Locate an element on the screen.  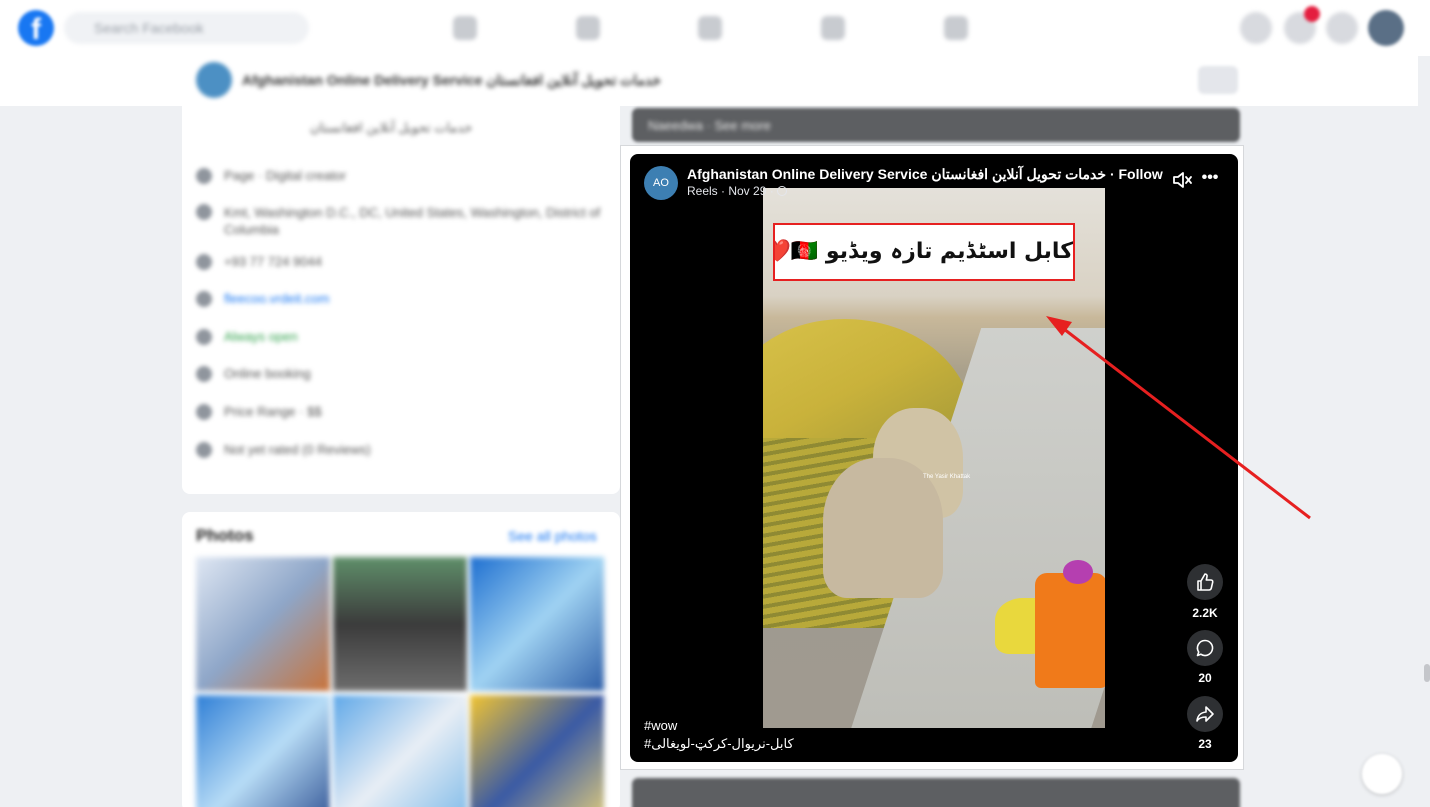
reel-meta: Reels · Nov 29 · is located at coordinates (737, 191).